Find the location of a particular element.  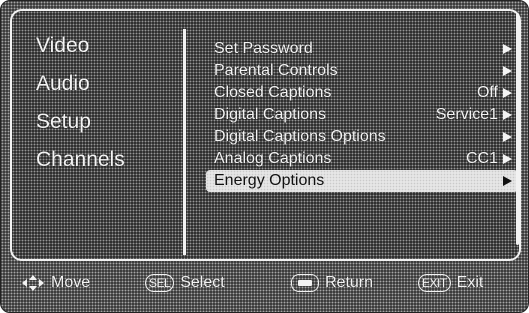

menu-item-analog-captions: Analog Captions CC1 is located at coordinates (362, 159).